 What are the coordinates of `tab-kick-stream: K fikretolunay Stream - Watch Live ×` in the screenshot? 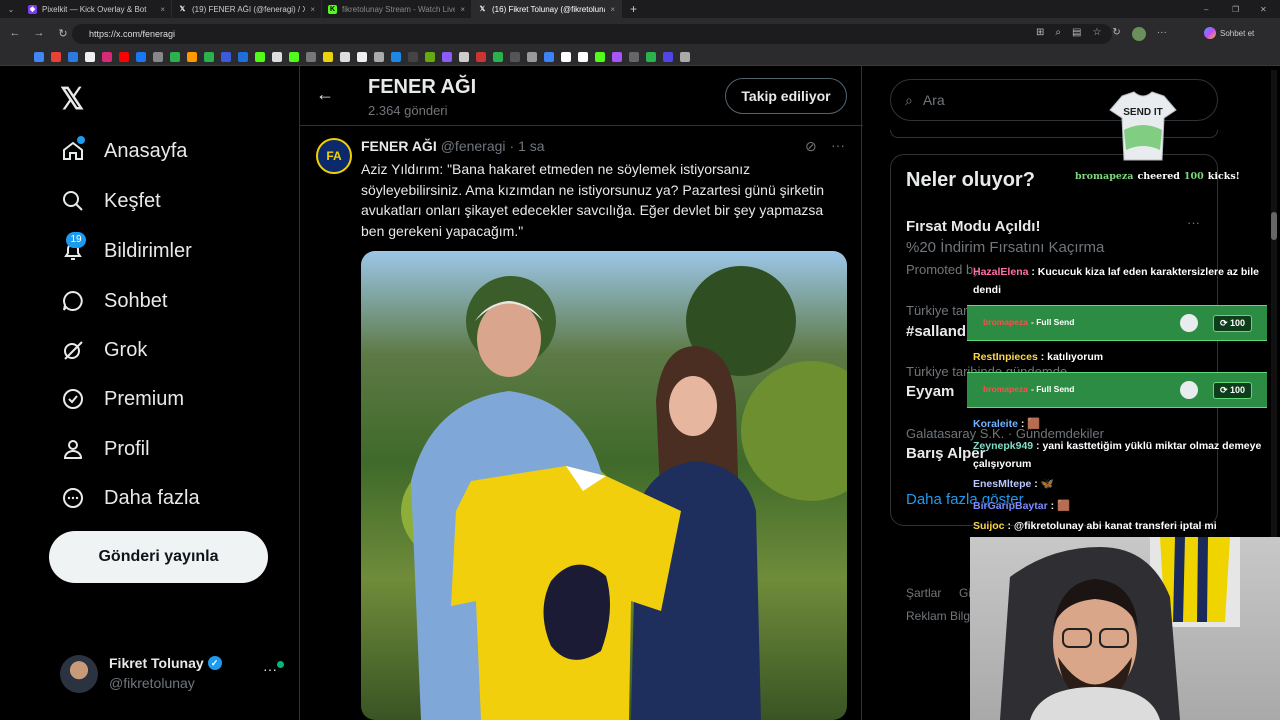 It's located at (397, 9).